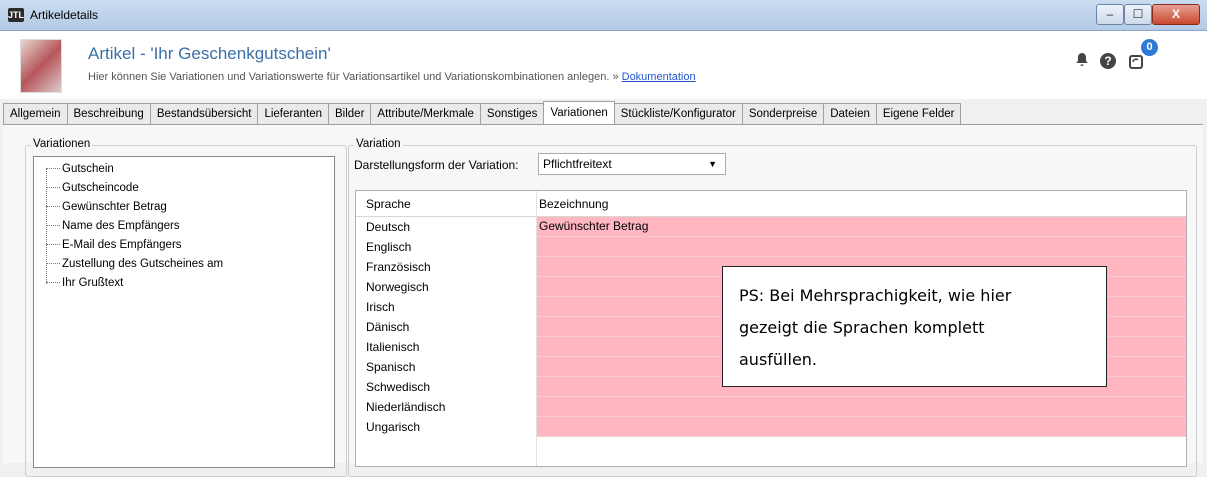  Describe the element at coordinates (783, 113) in the screenshot. I see `tab-sonderpreise: Sonderpreise` at that location.